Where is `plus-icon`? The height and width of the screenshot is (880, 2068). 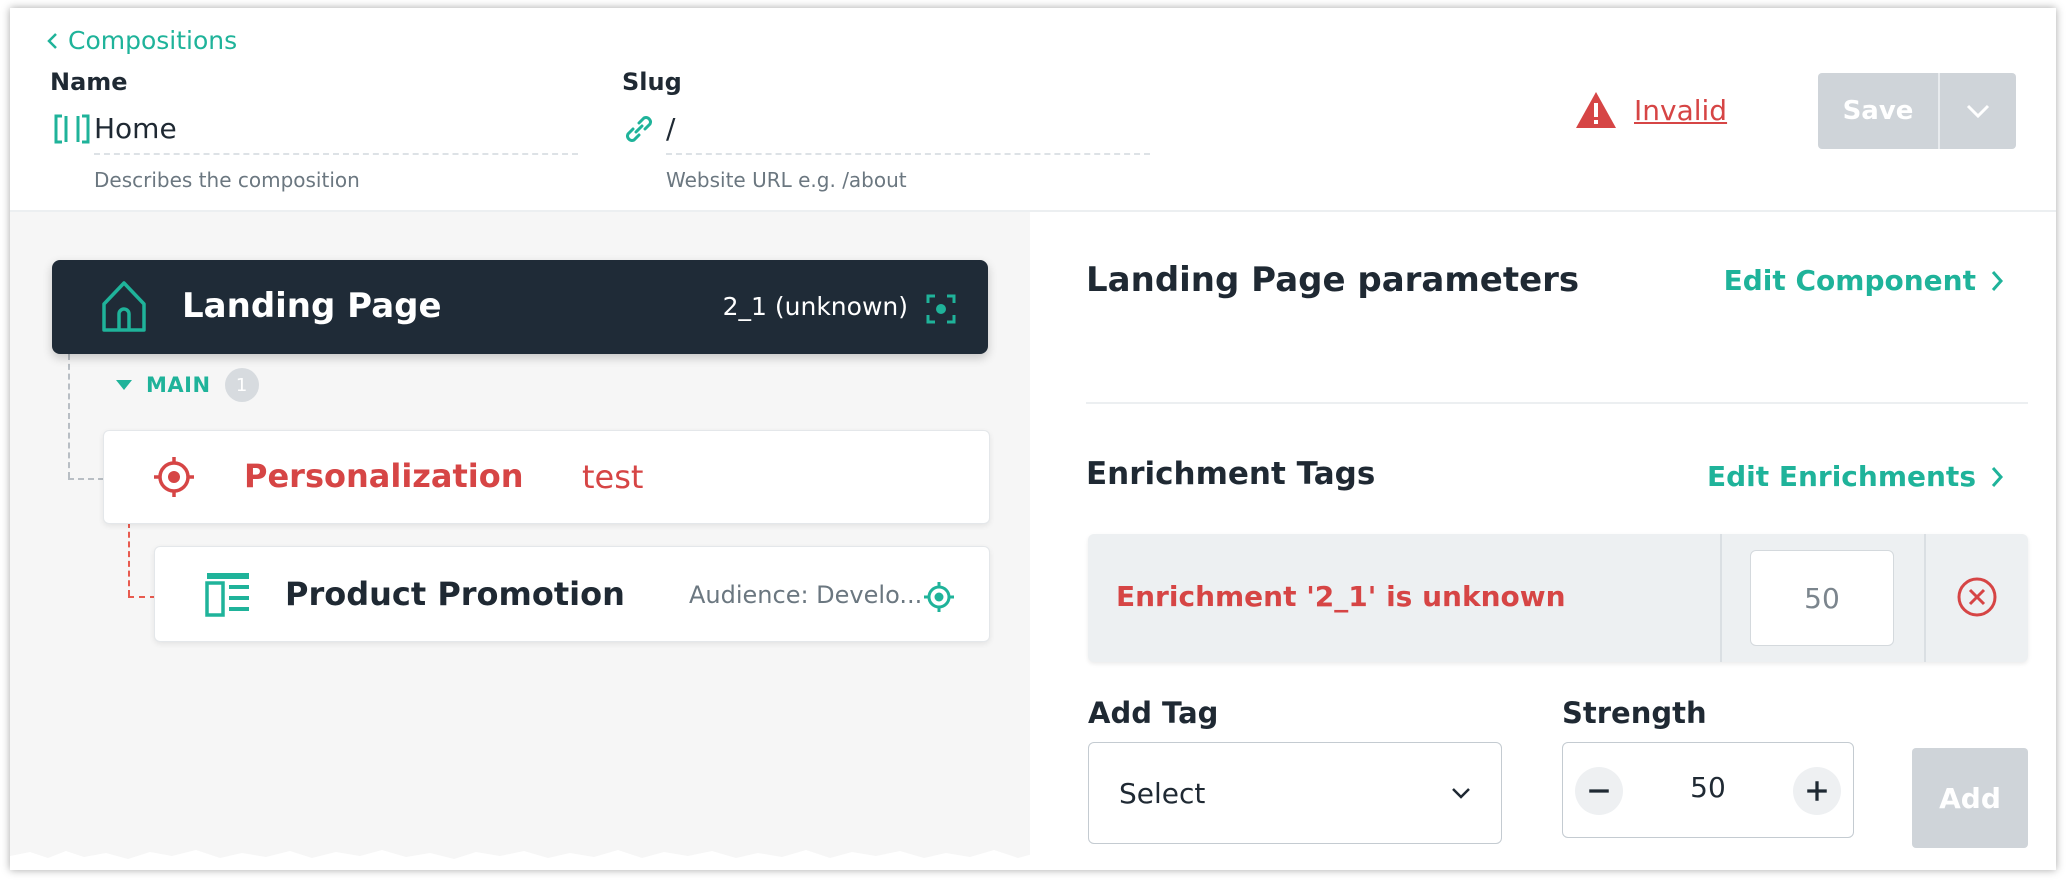
plus-icon is located at coordinates (1817, 791).